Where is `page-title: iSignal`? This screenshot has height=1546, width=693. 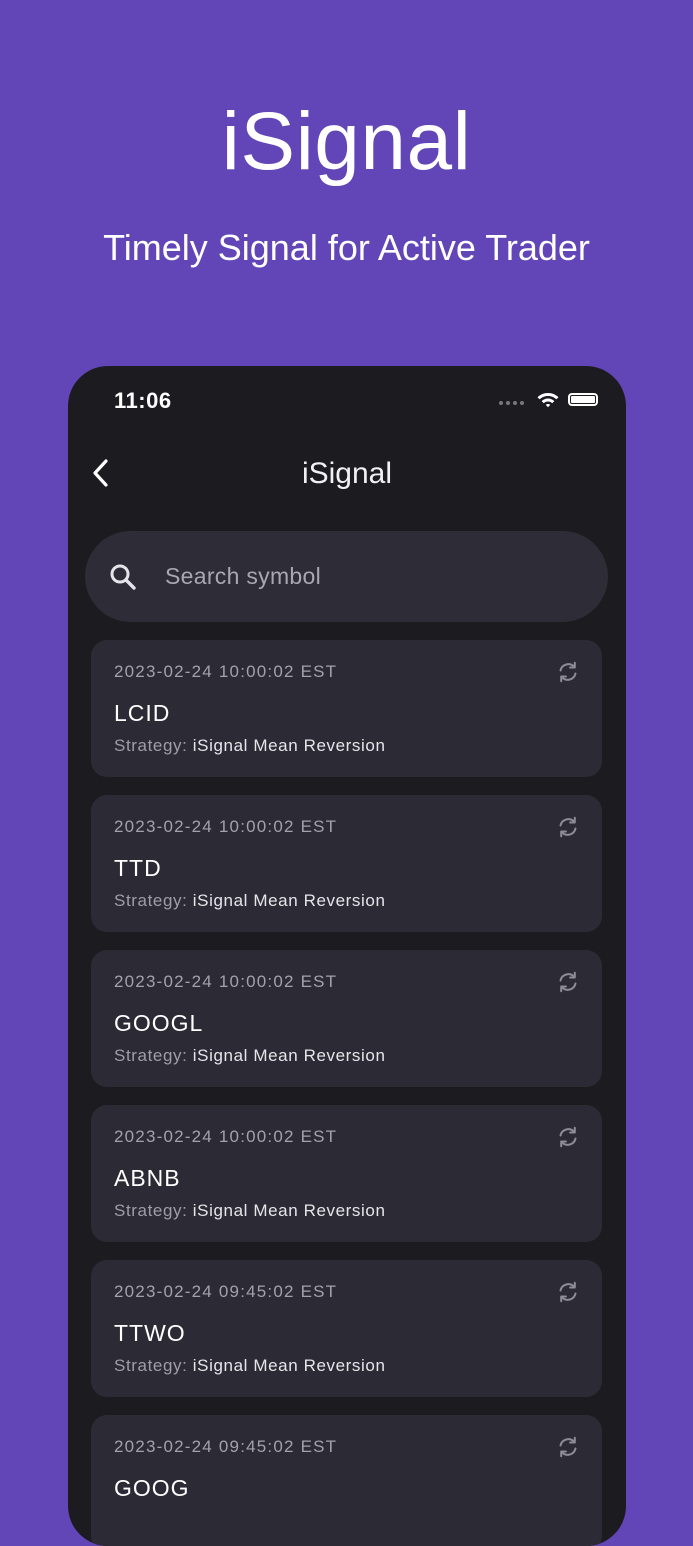
page-title: iSignal is located at coordinates (347, 473).